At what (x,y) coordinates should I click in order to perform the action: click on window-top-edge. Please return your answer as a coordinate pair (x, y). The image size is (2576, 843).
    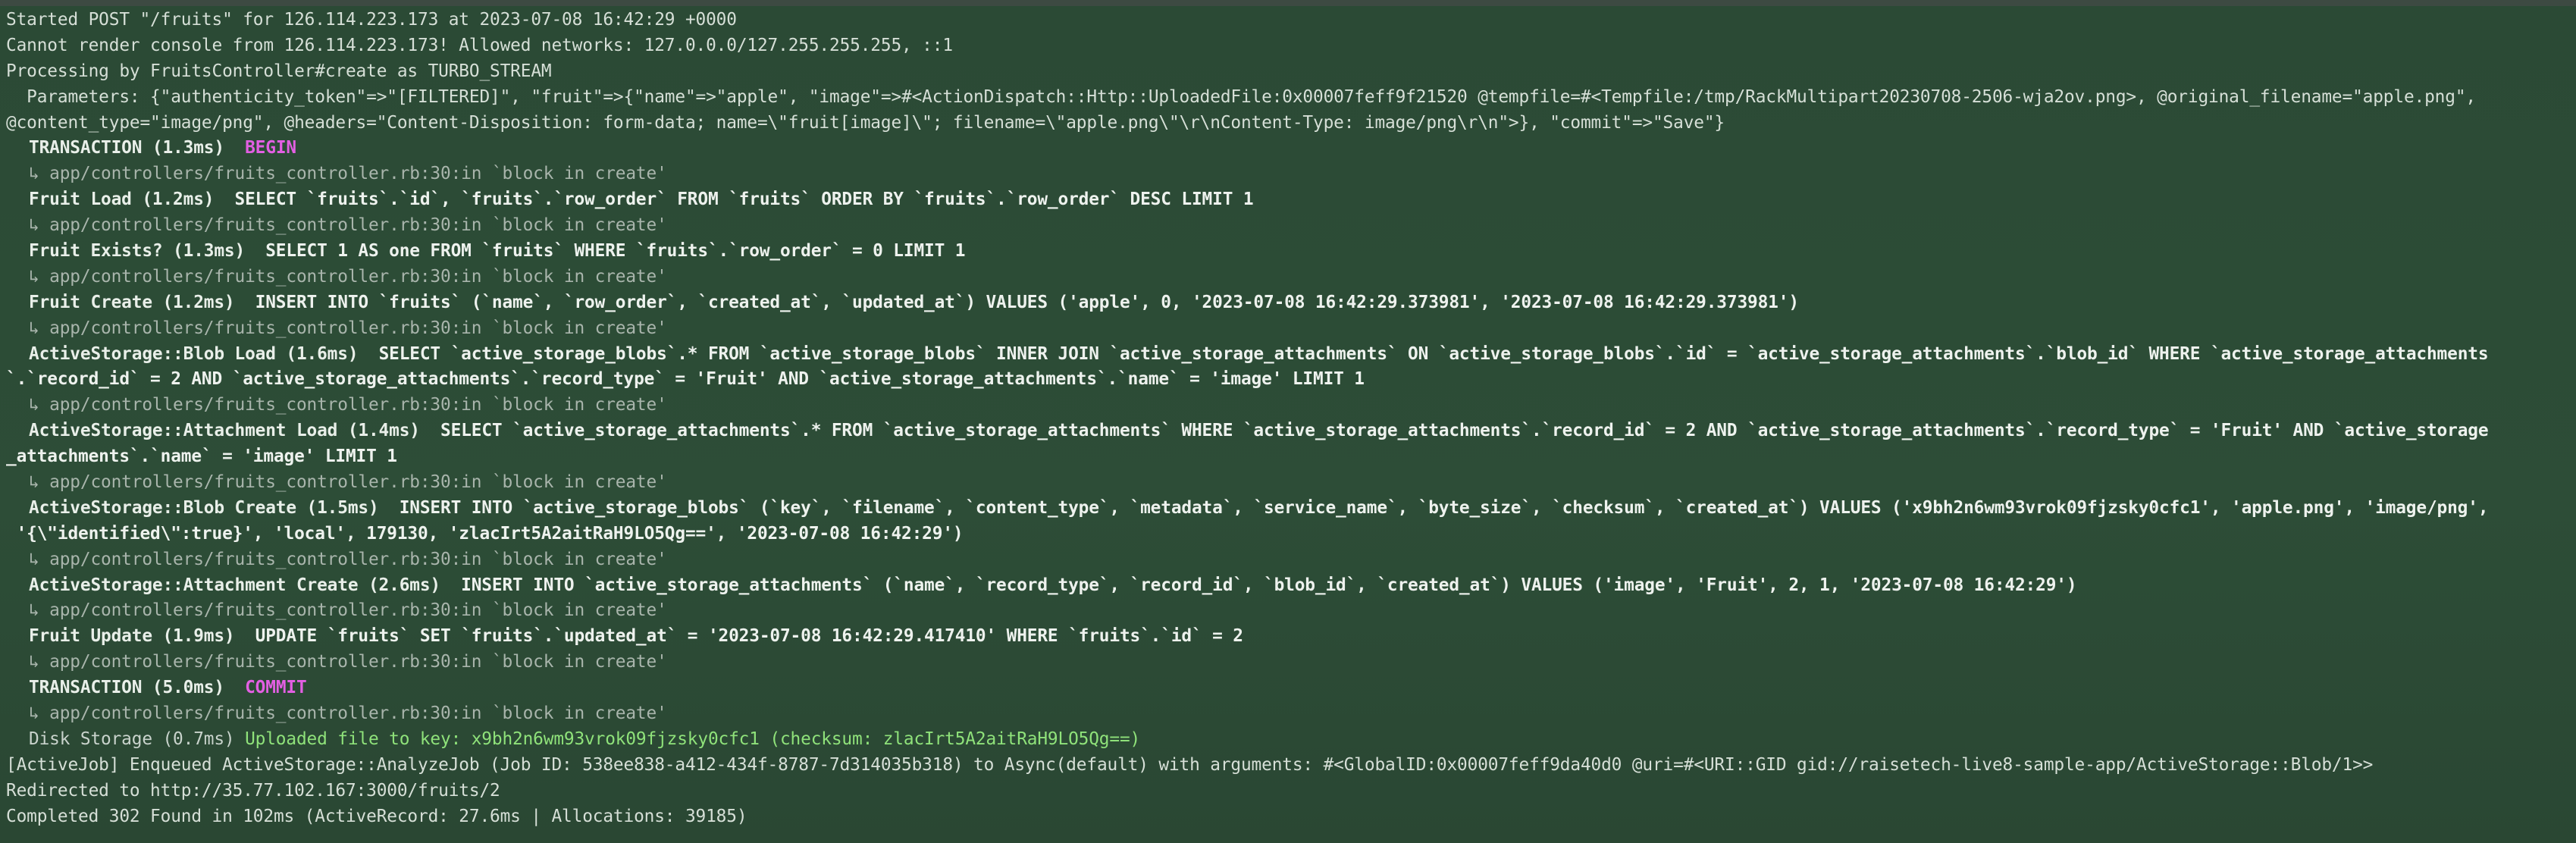
    Looking at the image, I should click on (1288, 3).